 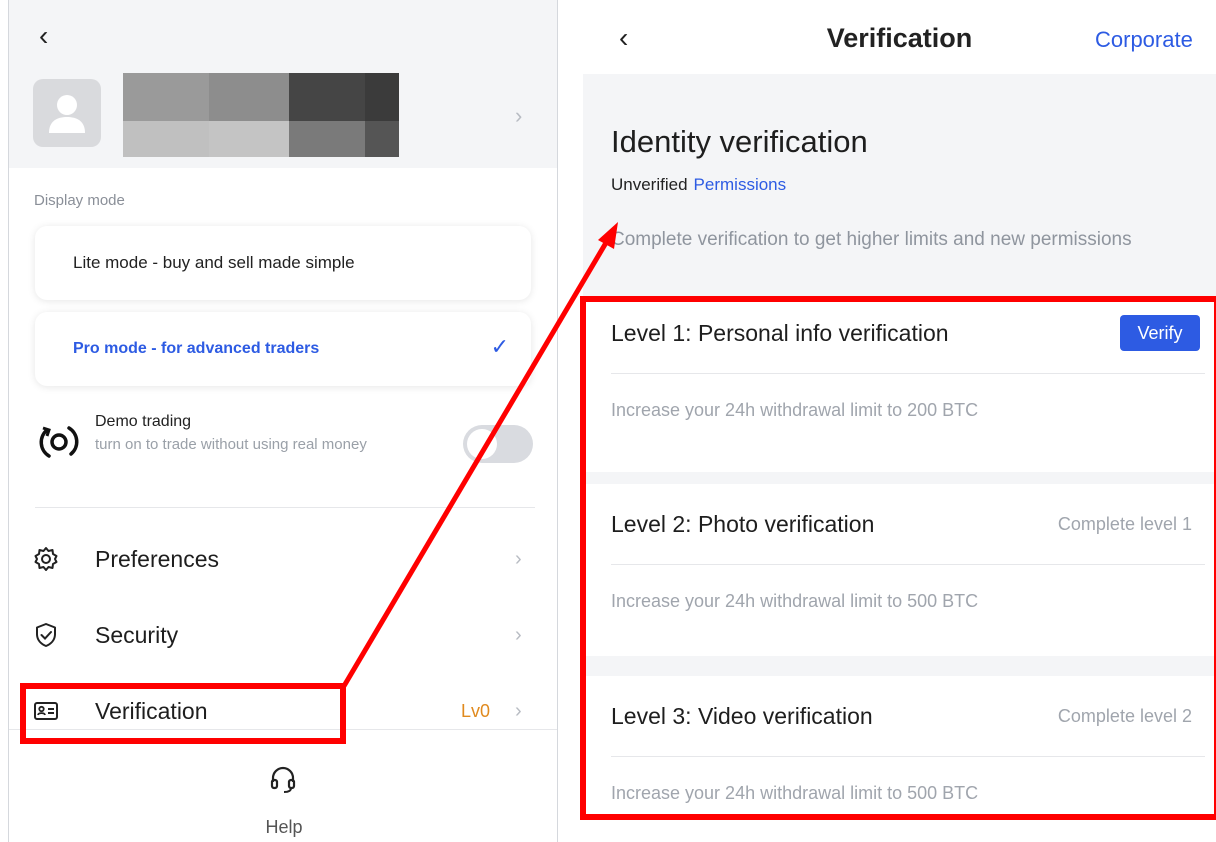 I want to click on profile-chevron-icon: ›, so click(x=518, y=116).